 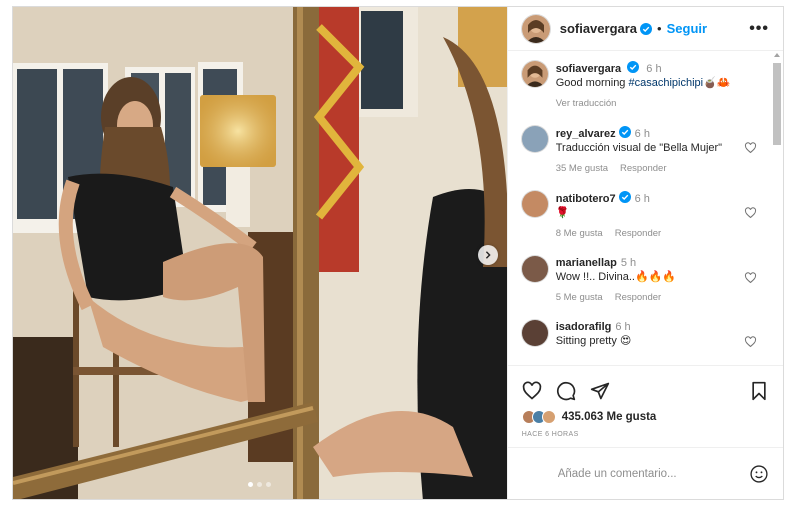 What do you see at coordinates (645, 390) in the screenshot?
I see `action-bar` at bounding box center [645, 390].